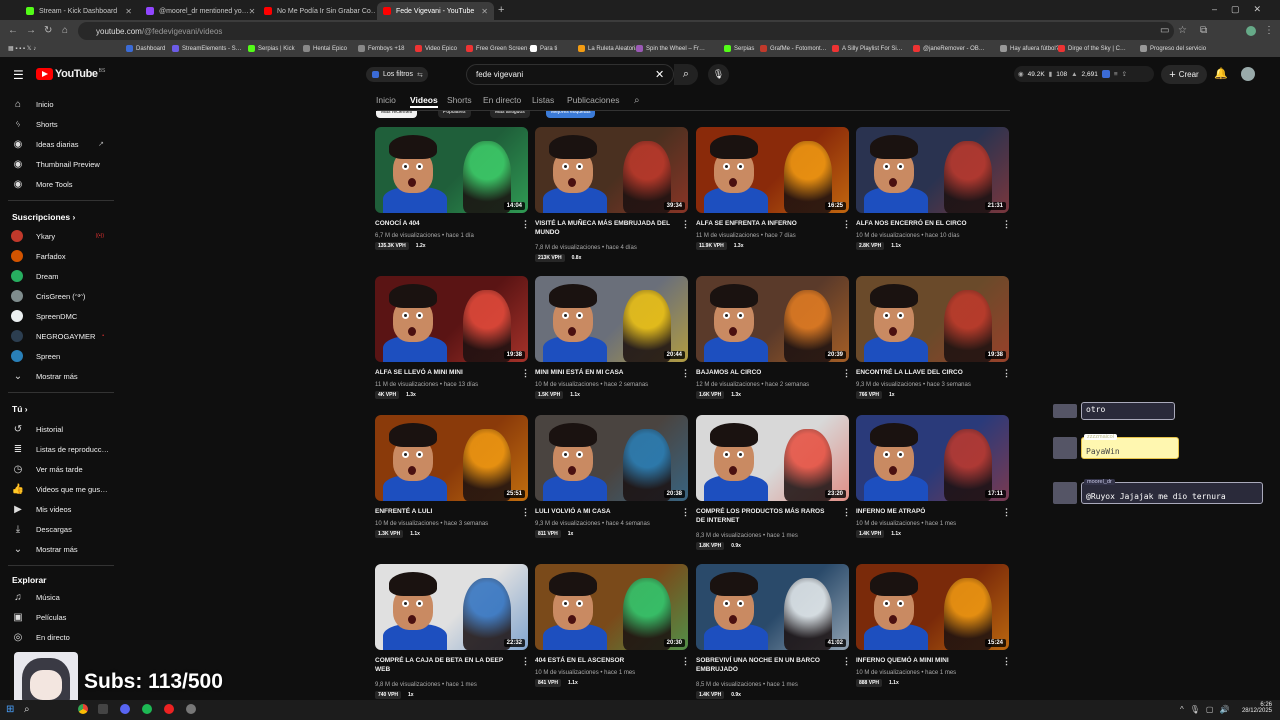  Describe the element at coordinates (31, 30) in the screenshot. I see `forward-icon: →` at that location.